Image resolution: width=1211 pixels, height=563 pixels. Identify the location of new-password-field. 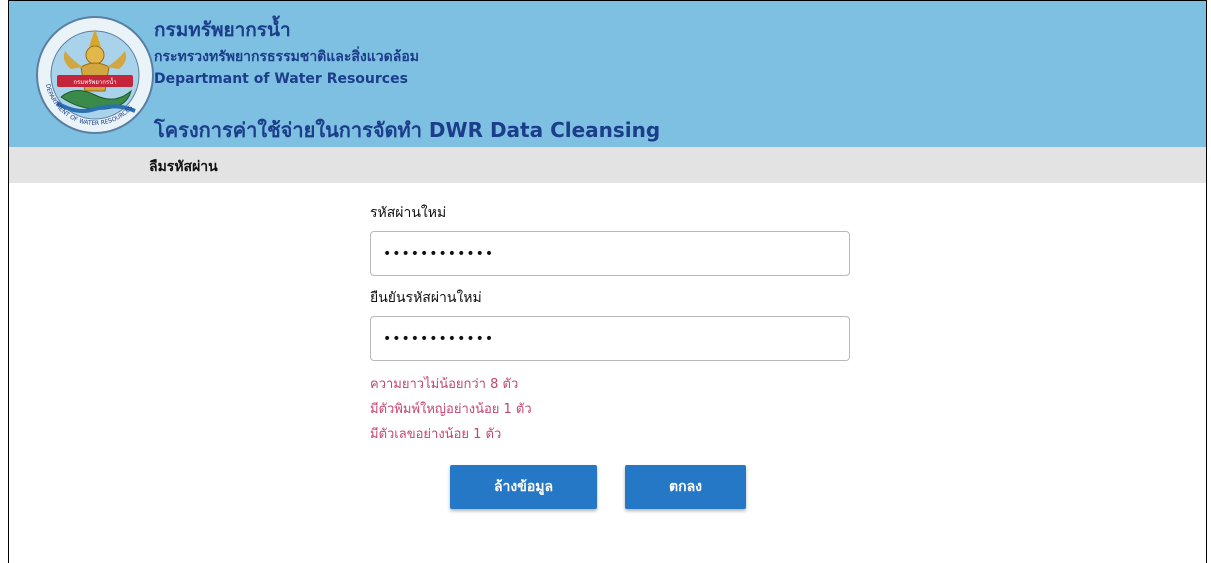
(610, 253).